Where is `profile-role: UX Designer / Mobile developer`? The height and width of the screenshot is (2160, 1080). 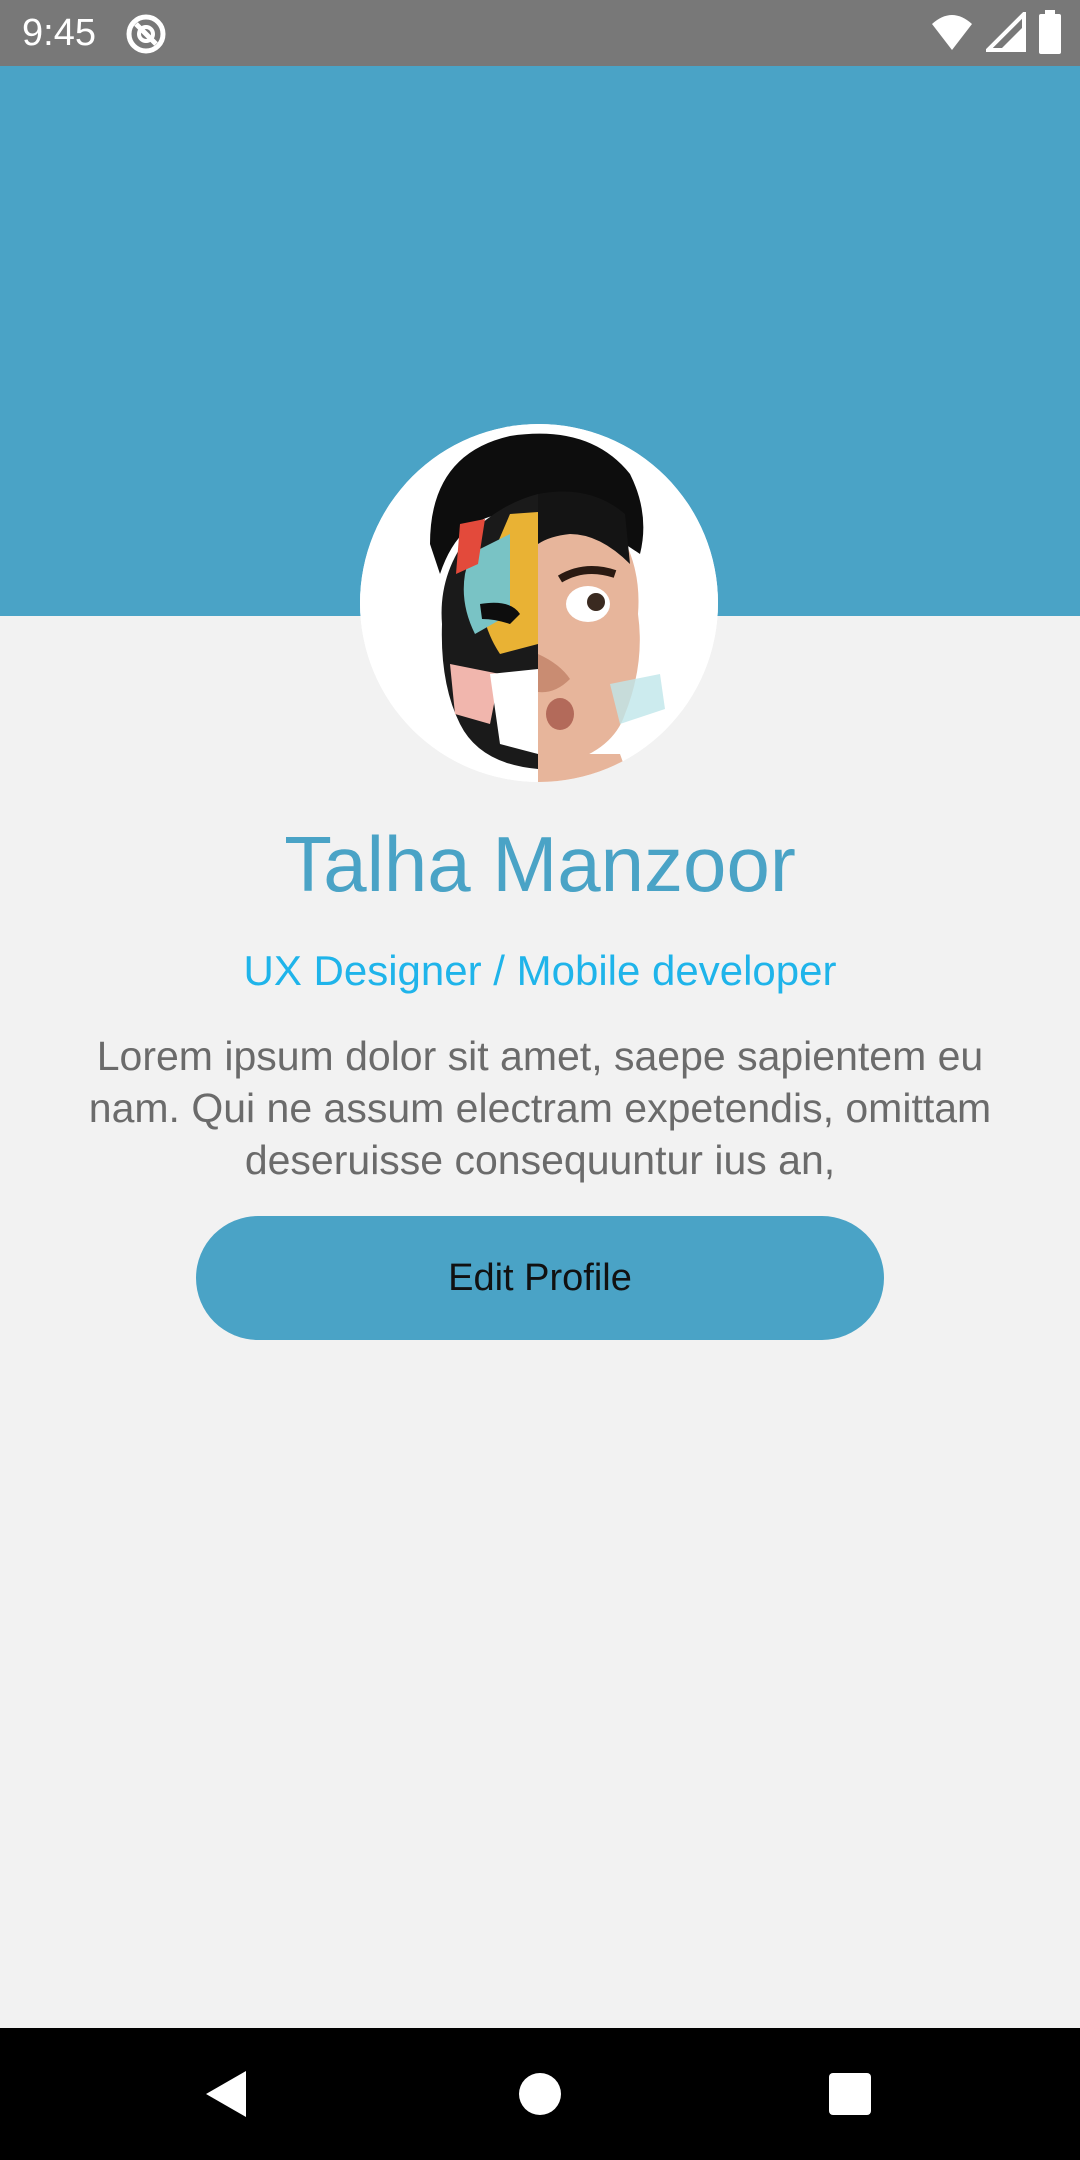 profile-role: UX Designer / Mobile developer is located at coordinates (540, 970).